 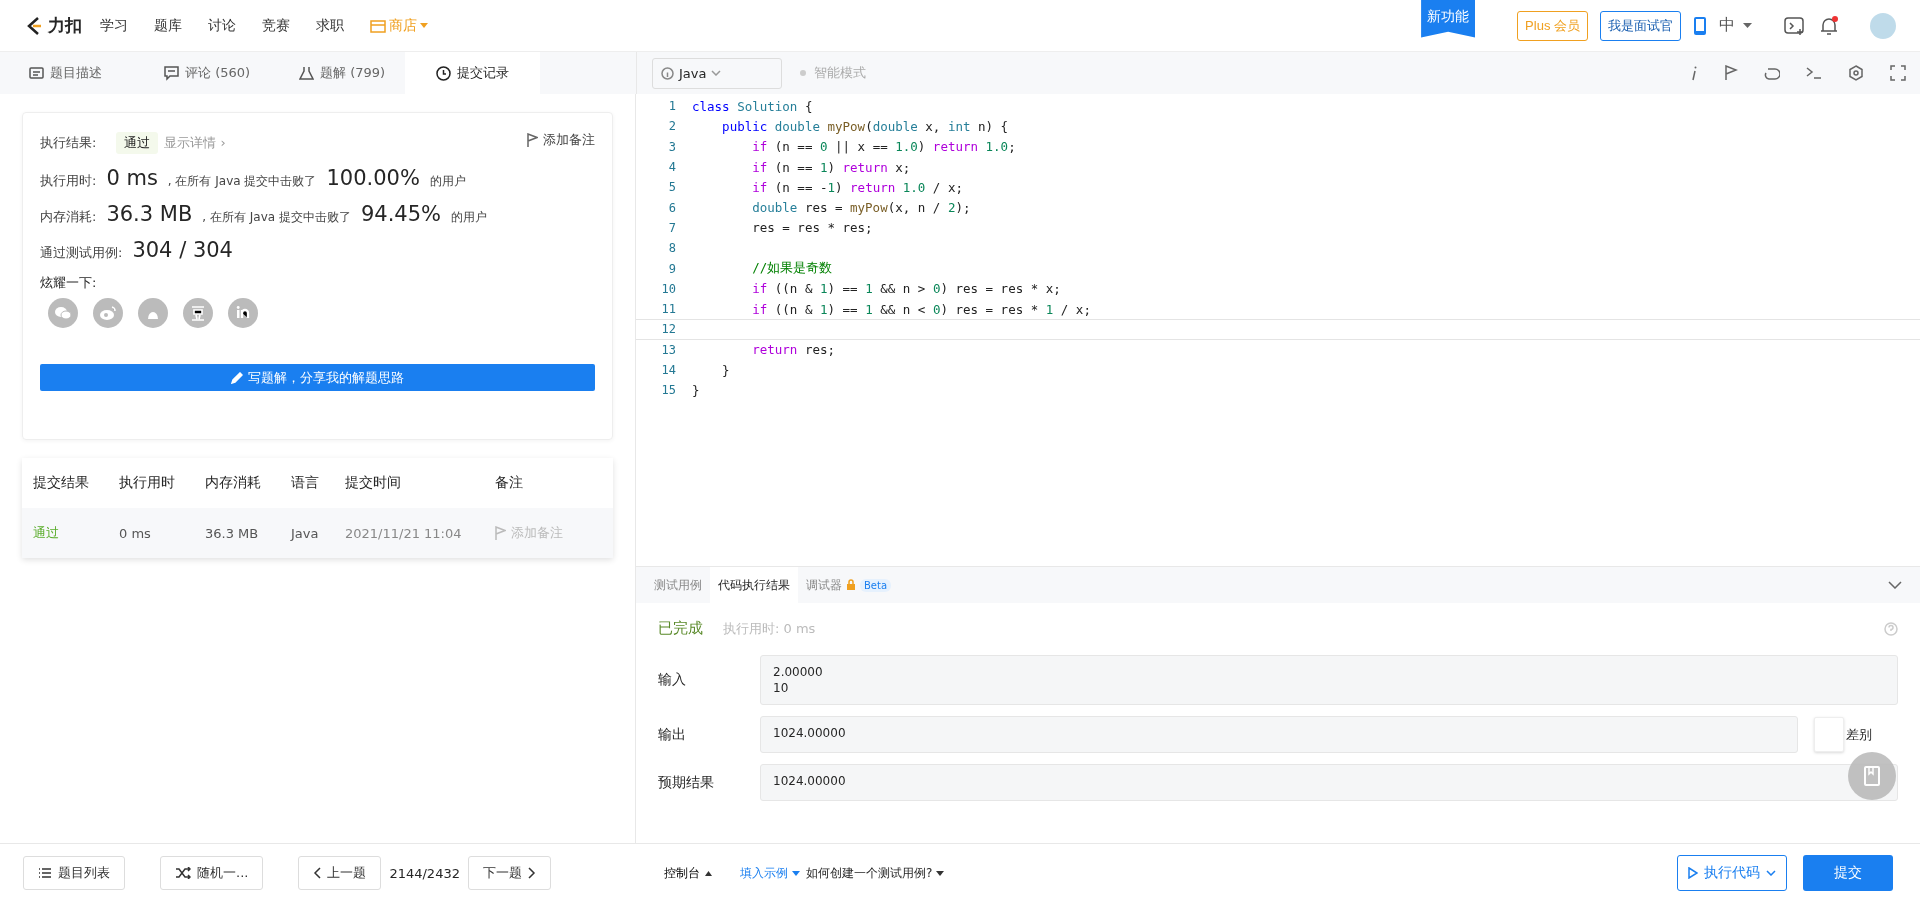 What do you see at coordinates (1772, 73) in the screenshot?
I see `reset-icon` at bounding box center [1772, 73].